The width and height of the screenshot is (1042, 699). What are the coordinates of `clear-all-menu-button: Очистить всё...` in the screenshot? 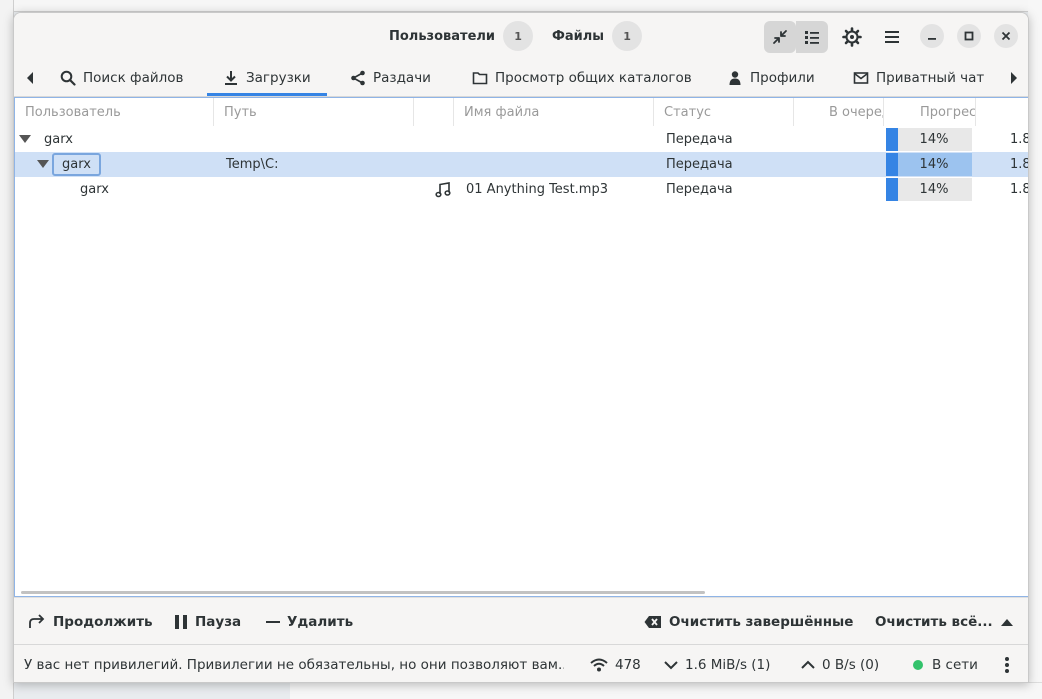 It's located at (947, 621).